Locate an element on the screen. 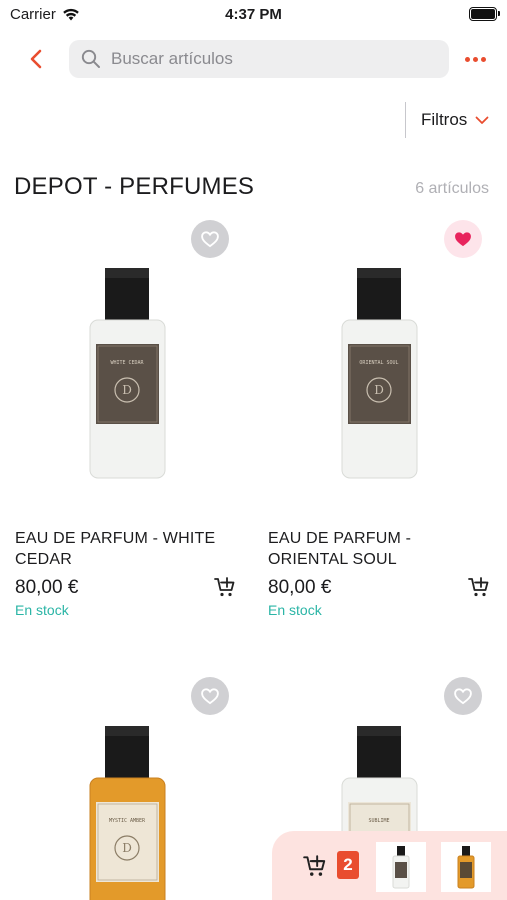 The height and width of the screenshot is (900, 507). clock: 4:37 PM is located at coordinates (253, 14).